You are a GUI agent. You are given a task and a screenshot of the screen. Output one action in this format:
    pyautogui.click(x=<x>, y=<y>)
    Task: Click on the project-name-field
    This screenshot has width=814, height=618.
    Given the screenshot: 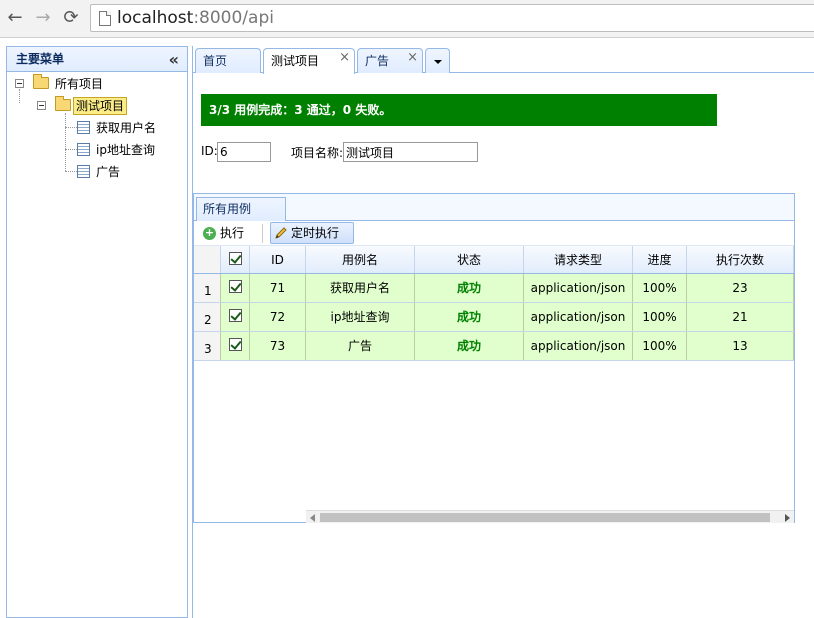 What is the action you would take?
    pyautogui.click(x=410, y=152)
    